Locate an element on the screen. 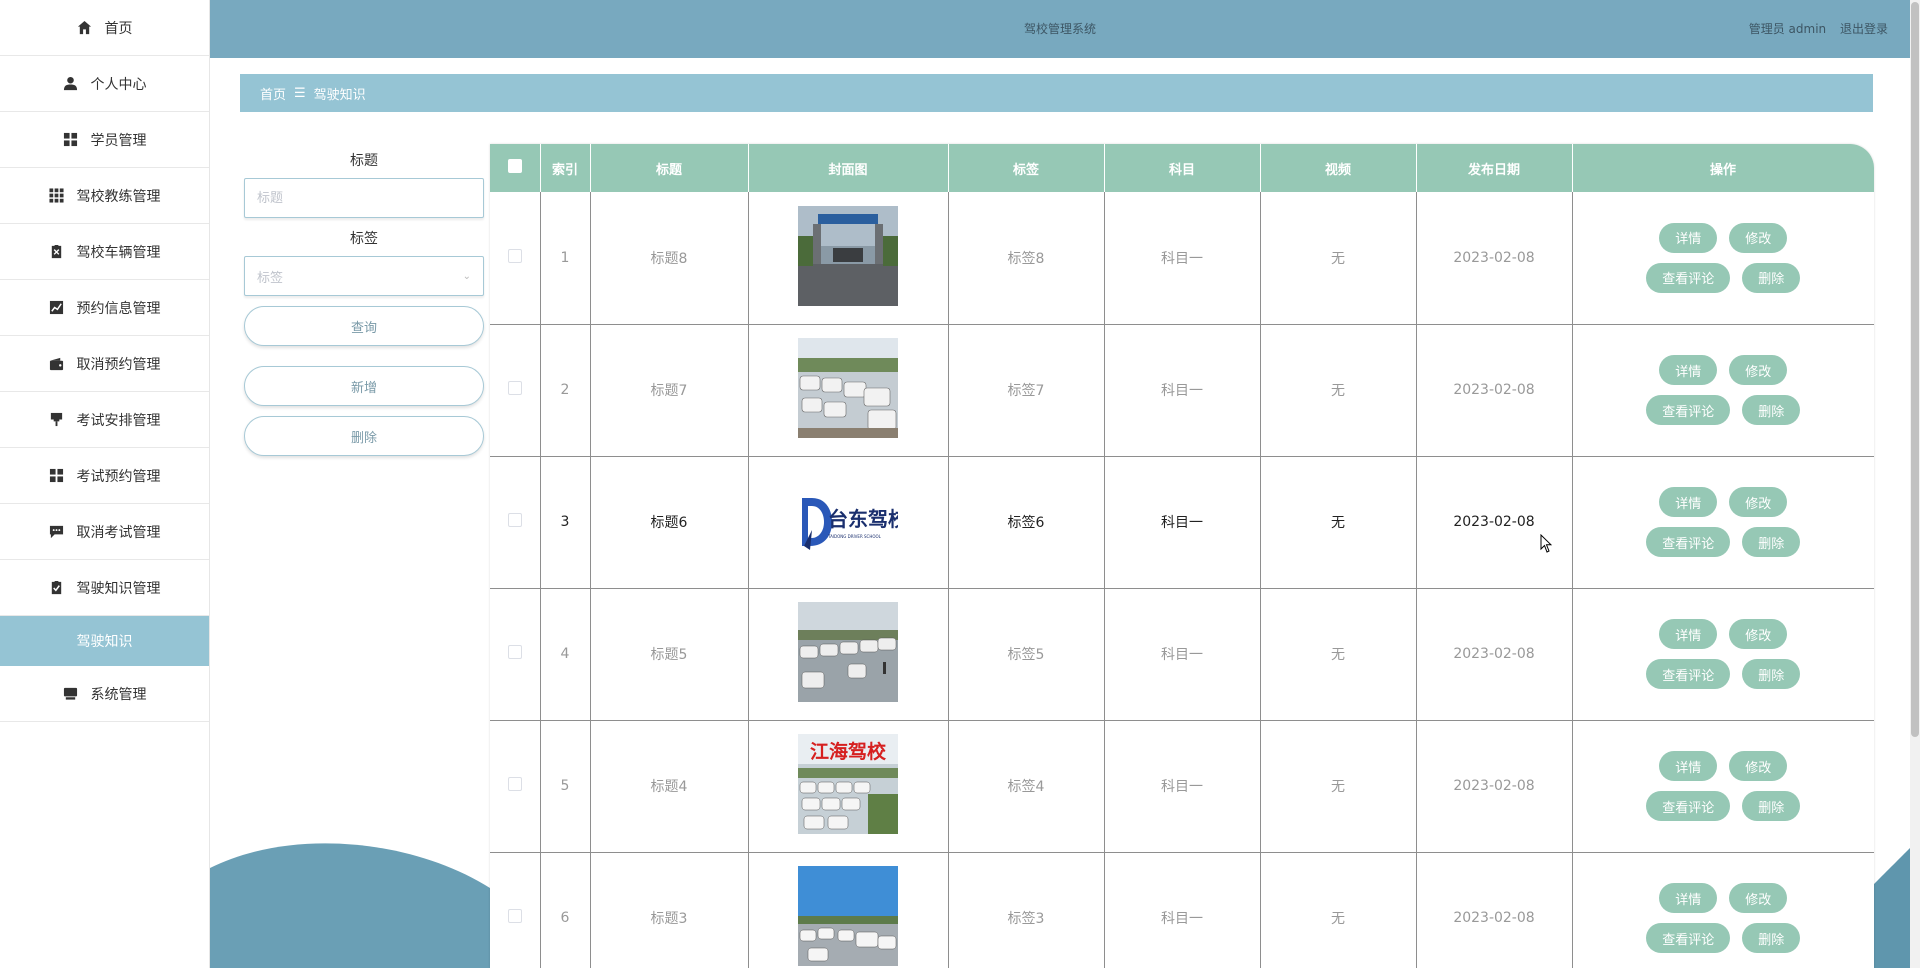 This screenshot has height=968, width=1920. table-row: 4 标题5 标签5 科目一无 2023-02-08 详情 修改 查看评论 删除 is located at coordinates (1182, 654).